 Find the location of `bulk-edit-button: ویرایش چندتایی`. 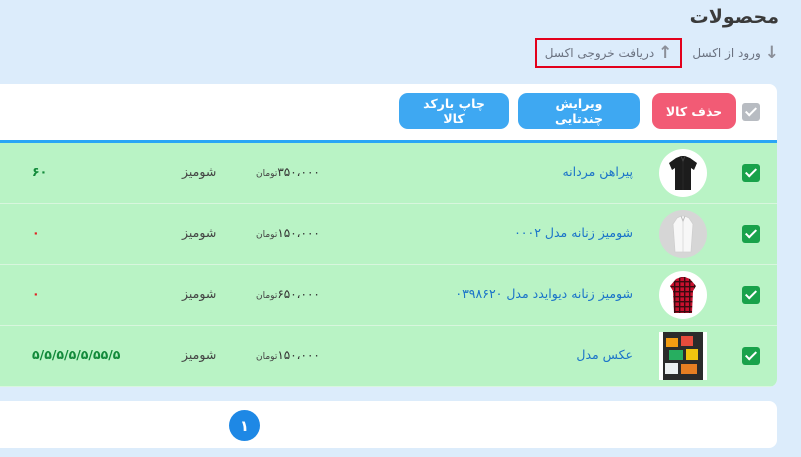

bulk-edit-button: ویرایش چندتایی is located at coordinates (579, 111).